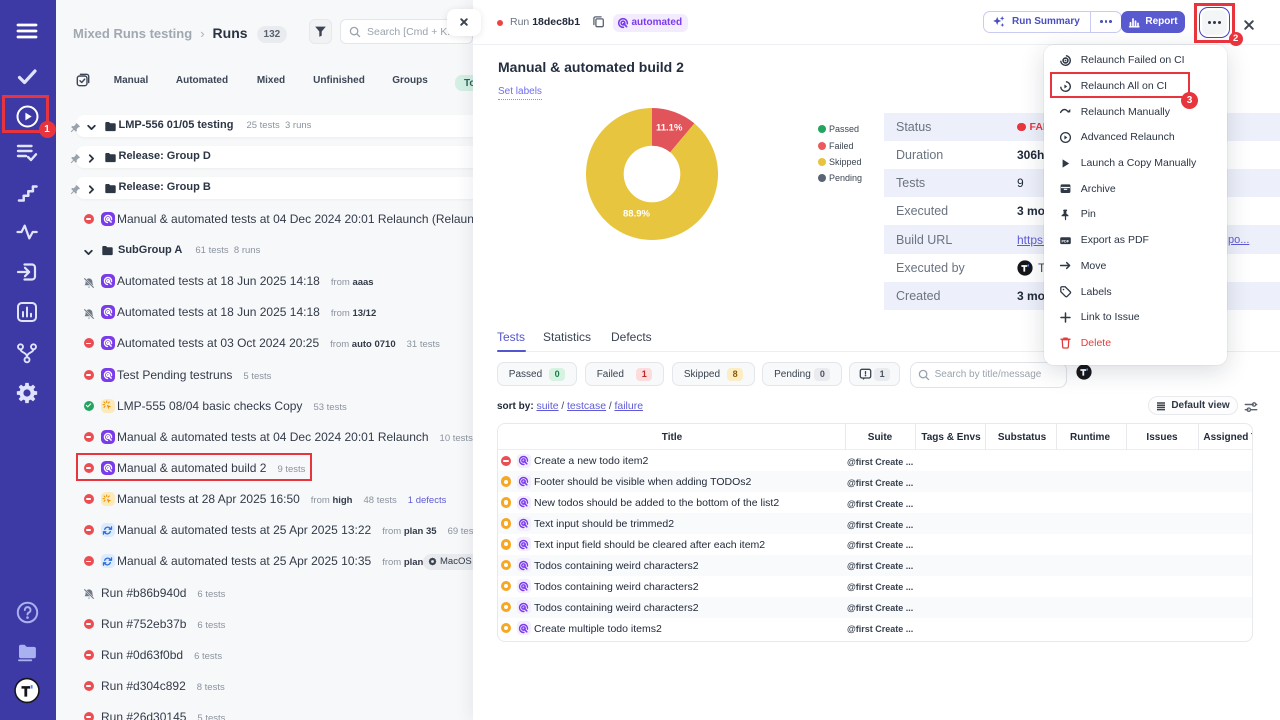 The height and width of the screenshot is (720, 1280). What do you see at coordinates (669, 127) in the screenshot?
I see `svg-text: 11.1%` at bounding box center [669, 127].